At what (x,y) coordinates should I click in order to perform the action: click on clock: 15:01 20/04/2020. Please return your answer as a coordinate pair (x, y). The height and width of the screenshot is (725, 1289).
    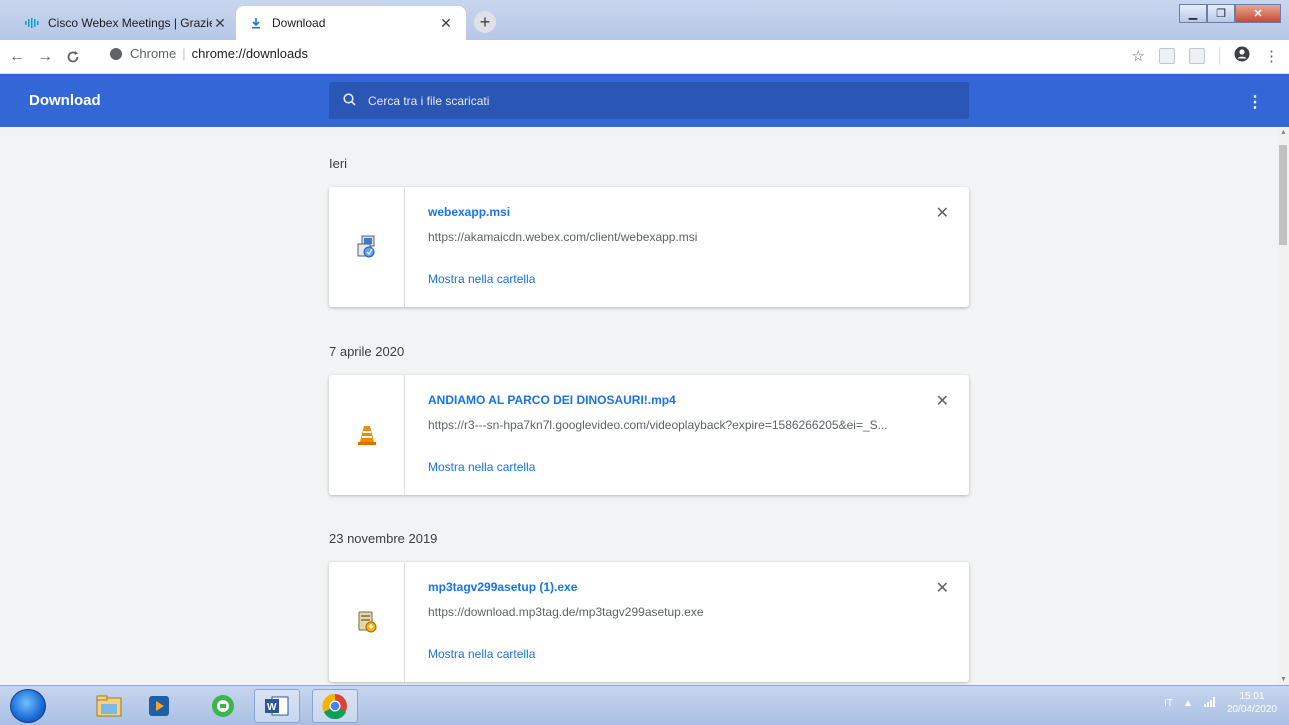
    Looking at the image, I should click on (1252, 703).